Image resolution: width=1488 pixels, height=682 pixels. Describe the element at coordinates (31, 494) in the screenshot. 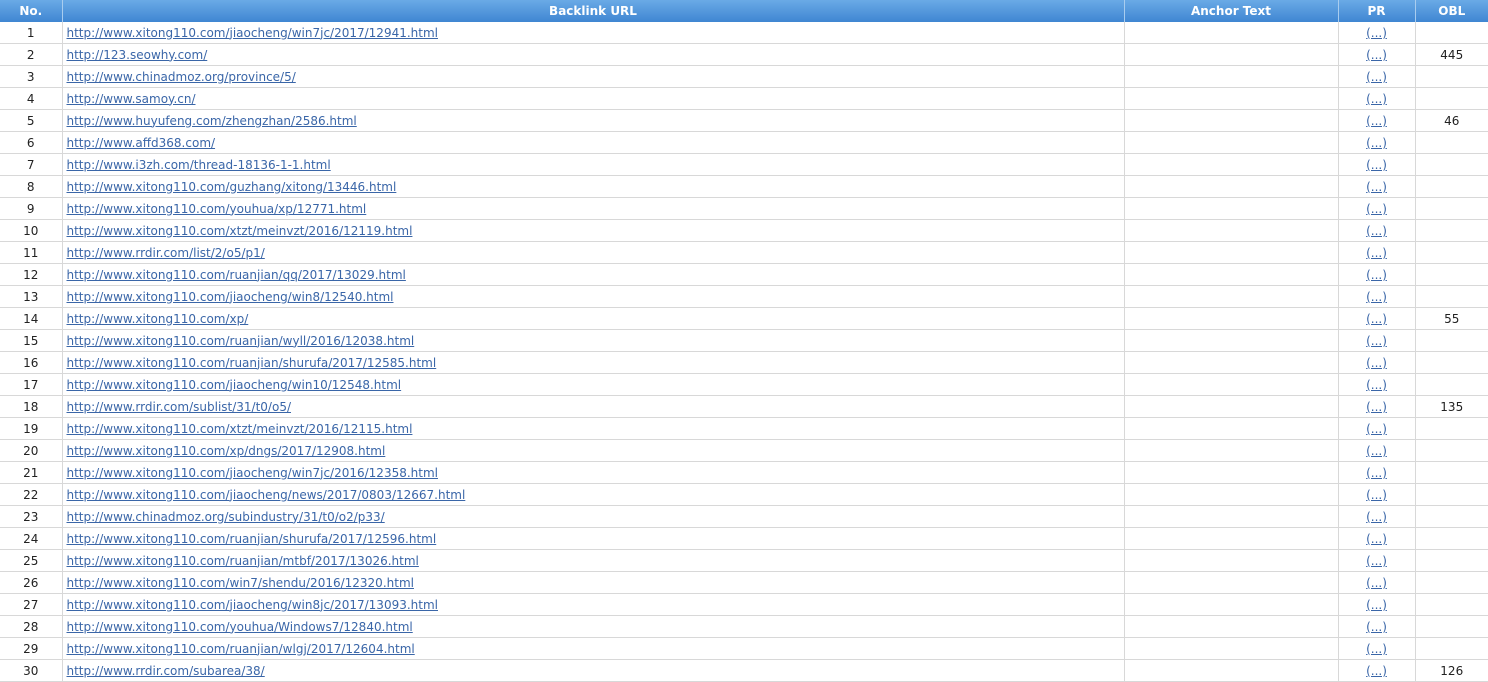

I see `row-number: 22` at that location.